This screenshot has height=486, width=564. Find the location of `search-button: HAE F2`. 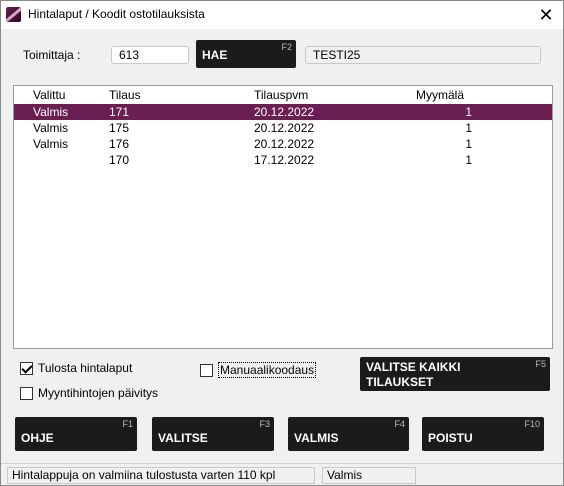

search-button: HAE F2 is located at coordinates (246, 54).